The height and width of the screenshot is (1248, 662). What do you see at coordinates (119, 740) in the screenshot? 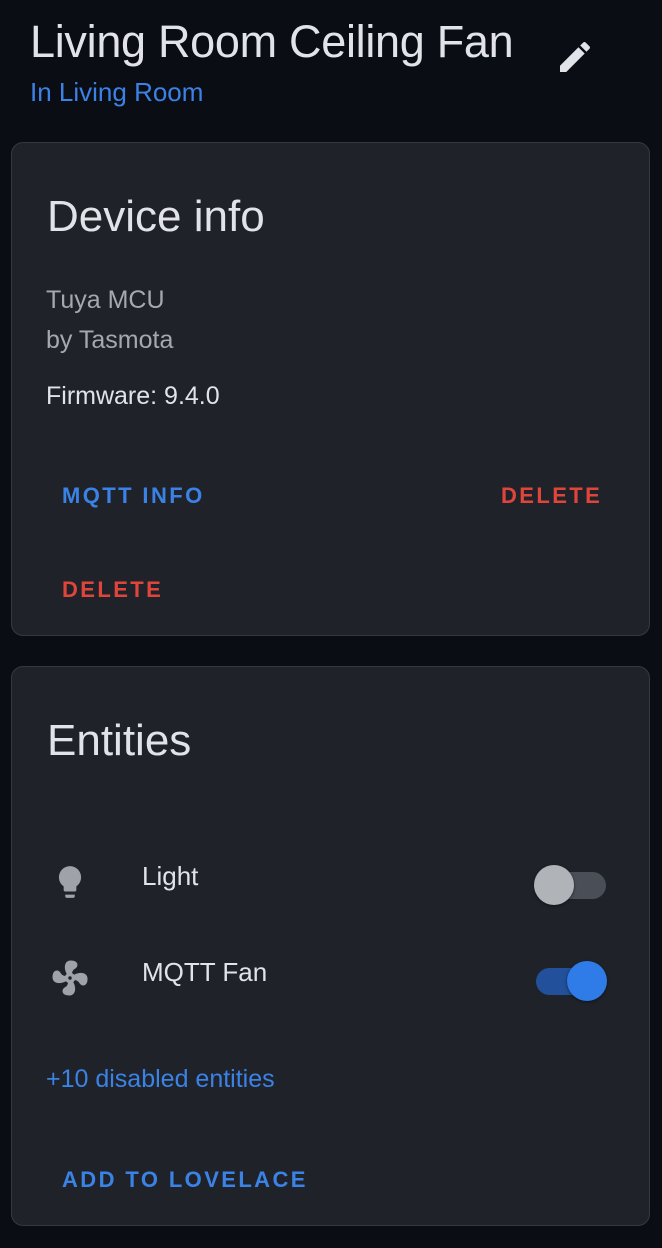
I see `entities-title: Entities` at bounding box center [119, 740].